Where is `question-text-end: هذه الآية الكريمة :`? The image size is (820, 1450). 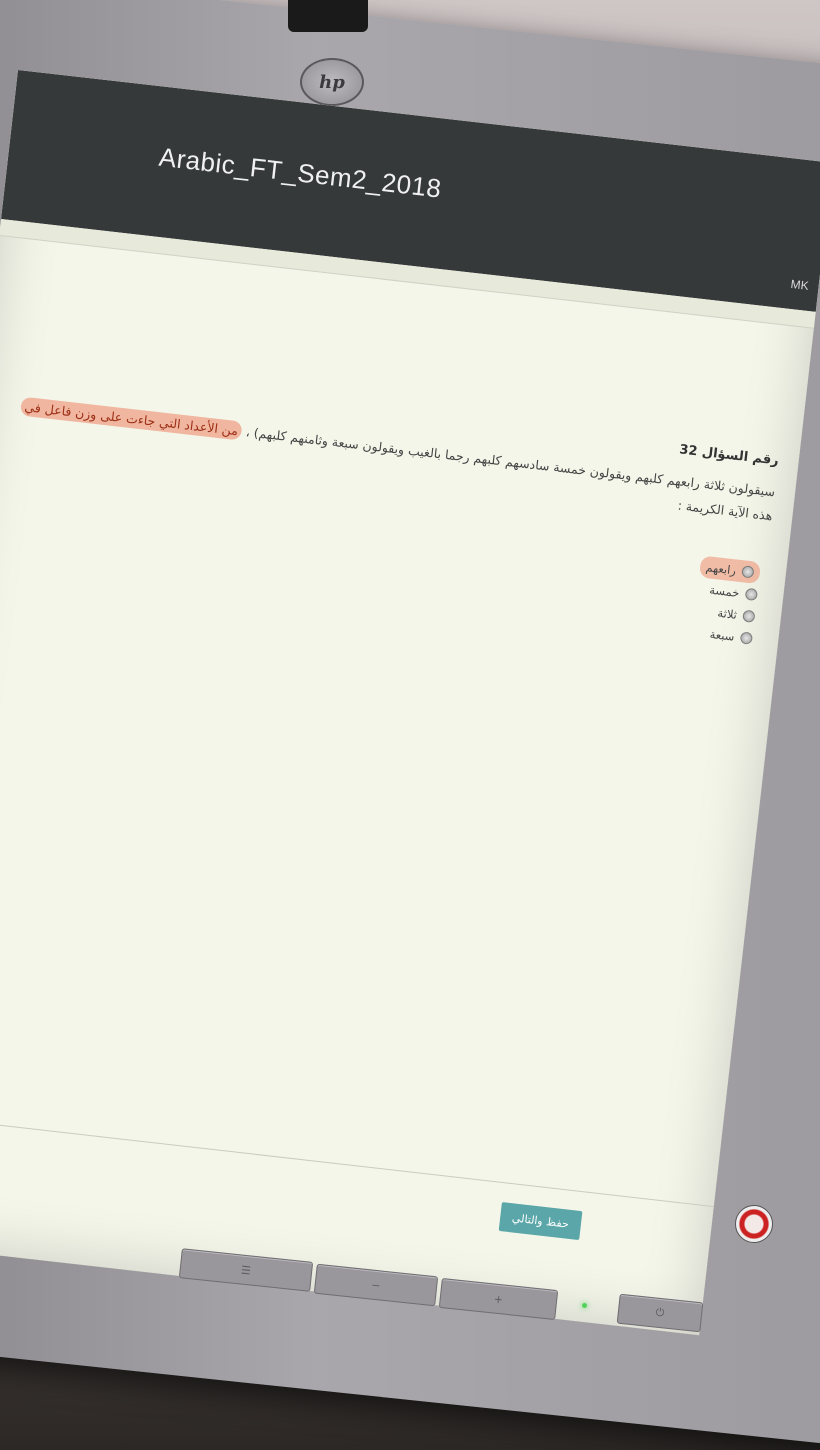
question-text-end: هذه الآية الكريمة : is located at coordinates (725, 510).